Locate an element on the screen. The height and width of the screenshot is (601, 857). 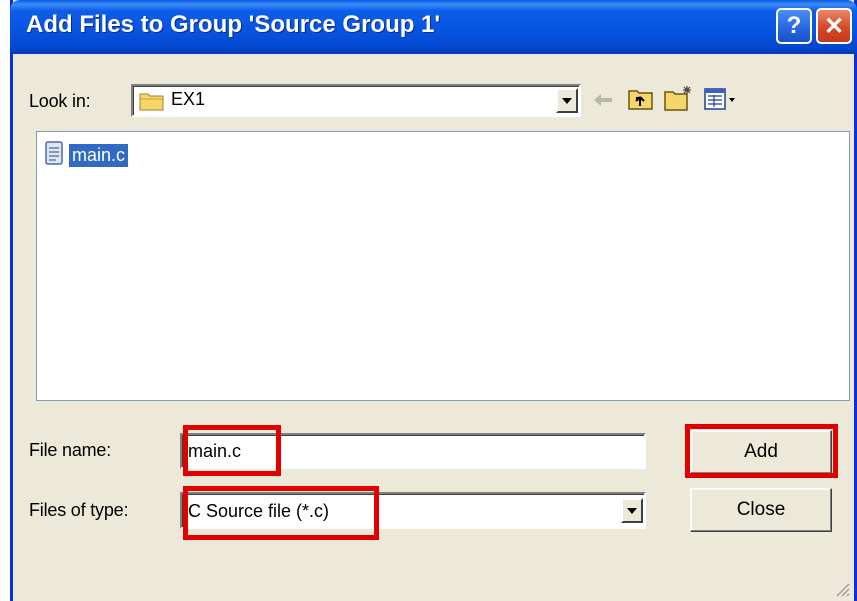
files-of-type-dropdown-button is located at coordinates (632, 510).